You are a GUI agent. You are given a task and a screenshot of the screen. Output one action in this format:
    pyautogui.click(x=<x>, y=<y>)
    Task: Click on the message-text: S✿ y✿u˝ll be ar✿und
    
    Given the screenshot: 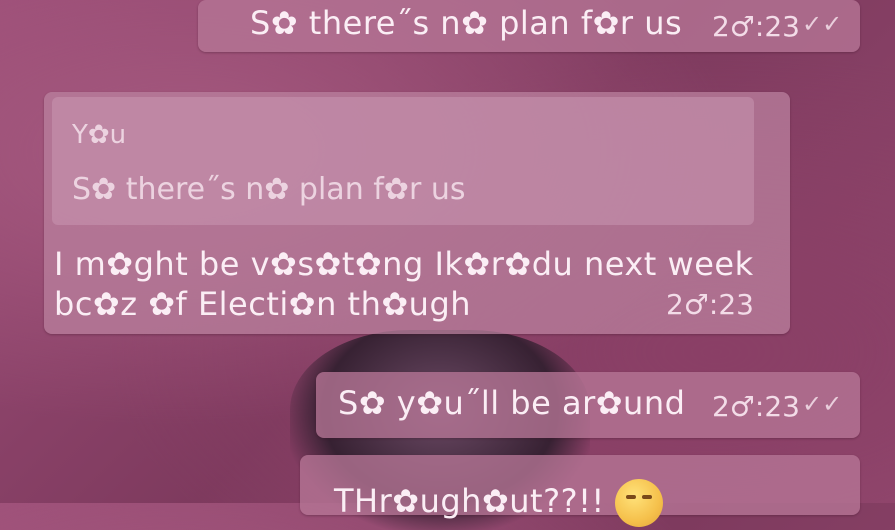 What is the action you would take?
    pyautogui.click(x=512, y=403)
    